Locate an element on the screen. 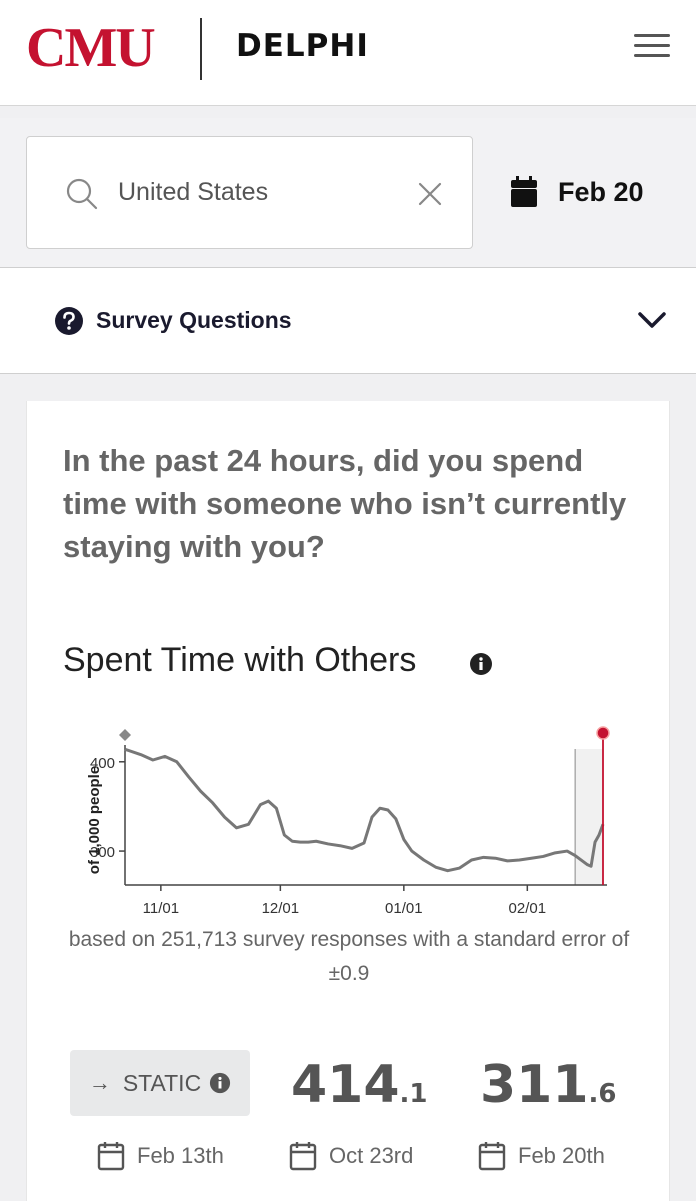  close-icon is located at coordinates (430, 194).